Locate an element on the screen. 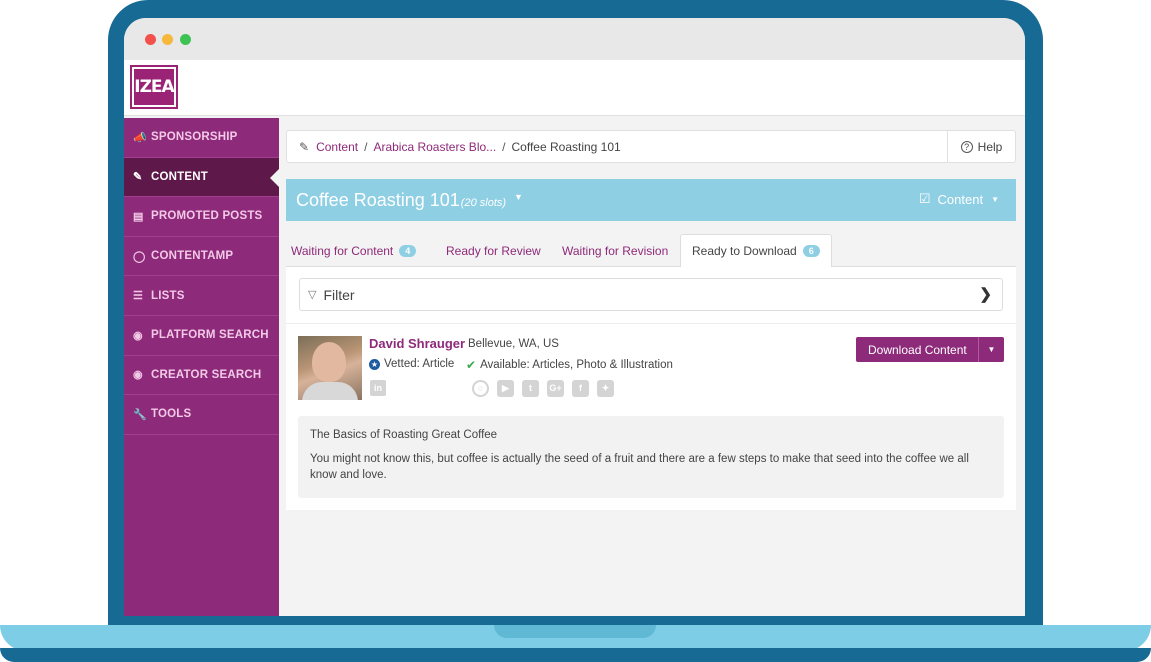  download-content-label: Download Content is located at coordinates (917, 349).